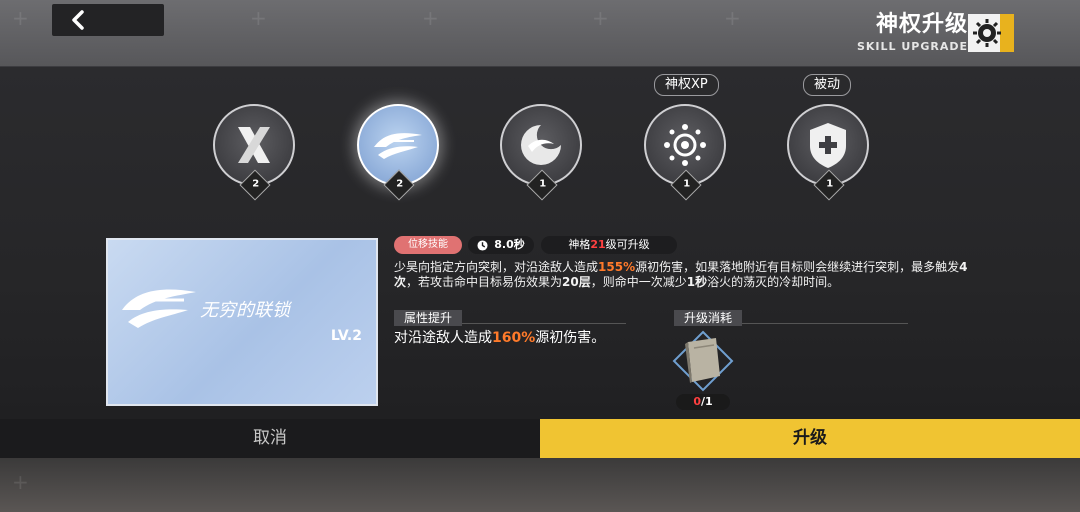 The image size is (1080, 512). I want to click on skill-slot-5: 1, so click(828, 152).